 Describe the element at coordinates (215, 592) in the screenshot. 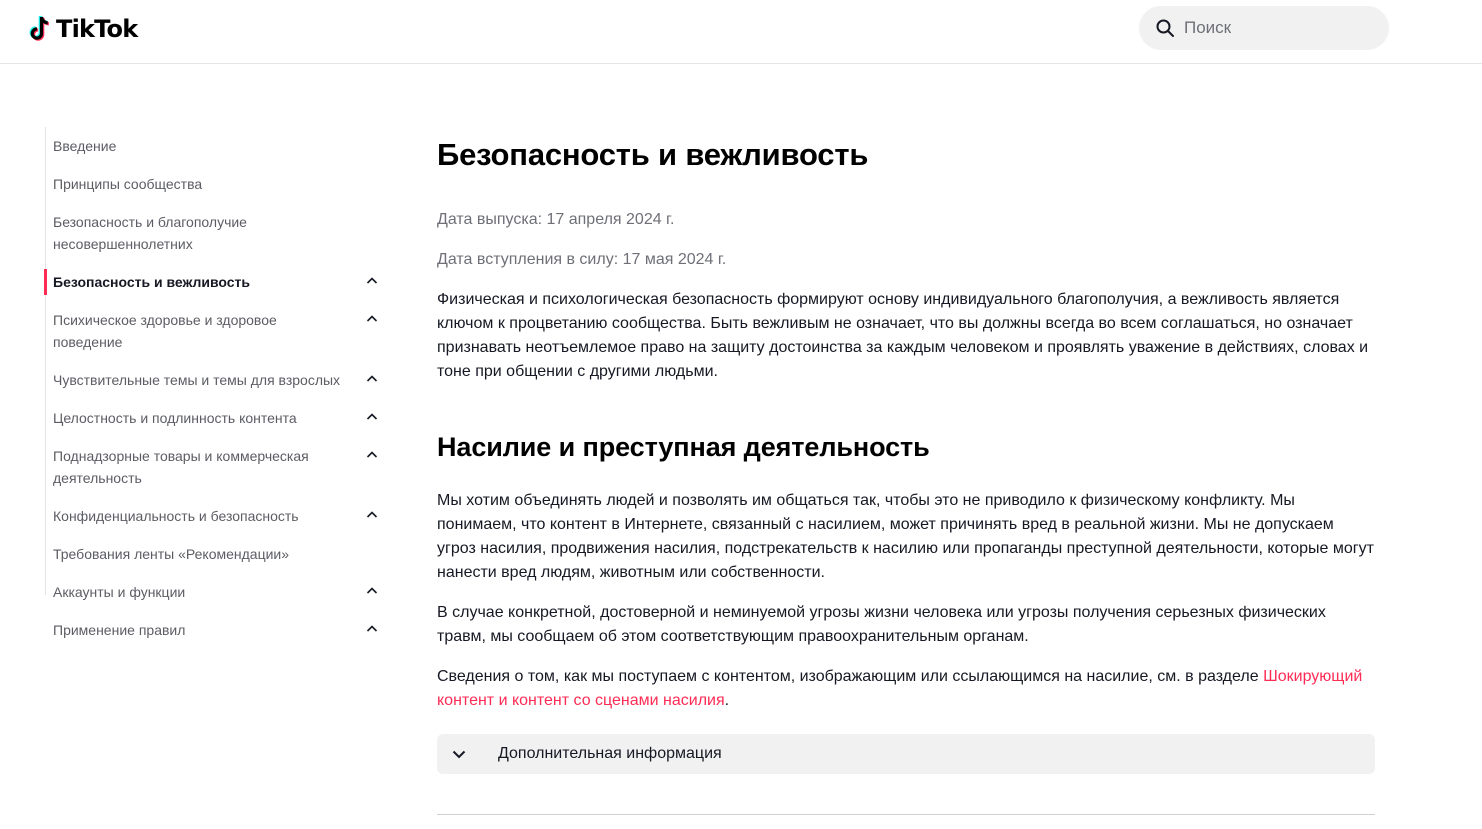

I see `sidebar-item-accounts-features: Аккаунты и функции` at that location.